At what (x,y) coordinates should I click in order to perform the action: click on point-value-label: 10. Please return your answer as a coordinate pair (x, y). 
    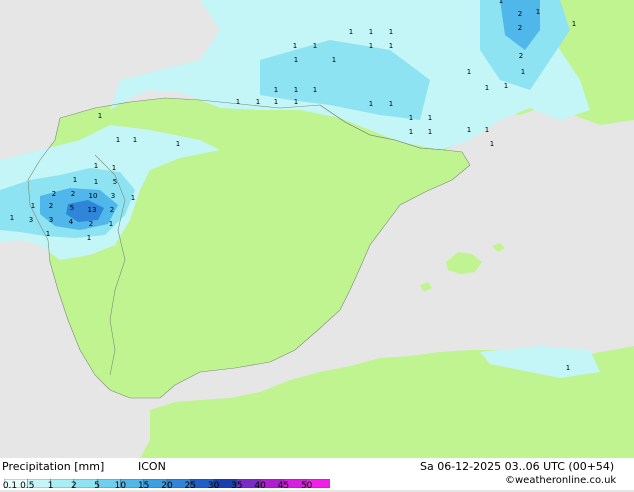
    Looking at the image, I should click on (93, 196).